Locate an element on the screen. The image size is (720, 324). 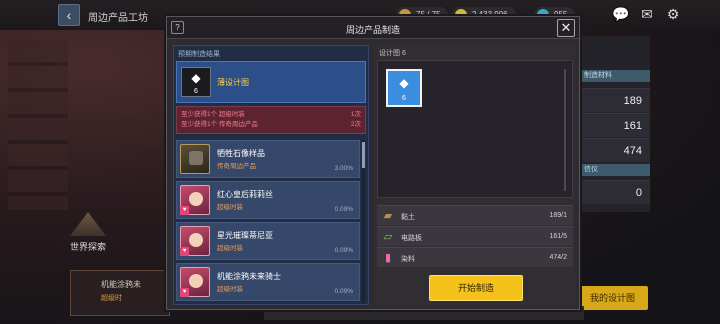
list-item: ♥ 星光璀璨蒂尼亚 超级时装 0.09% is located at coordinates (268, 241).